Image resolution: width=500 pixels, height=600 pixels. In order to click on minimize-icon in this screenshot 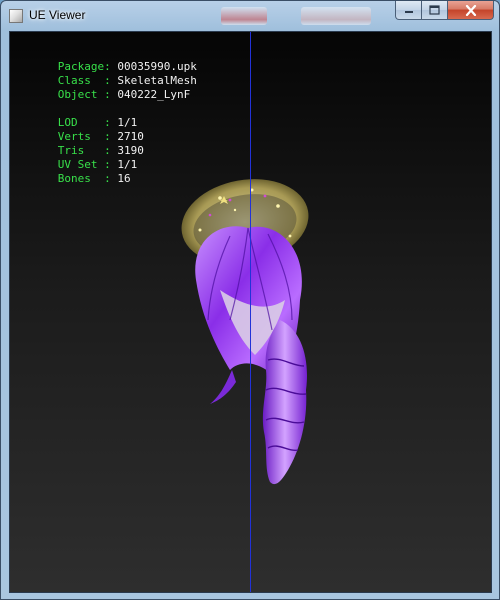, I will do `click(408, 12)`.